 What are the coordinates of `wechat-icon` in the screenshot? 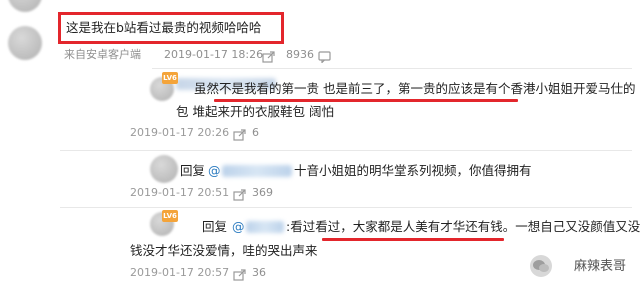 It's located at (541, 266).